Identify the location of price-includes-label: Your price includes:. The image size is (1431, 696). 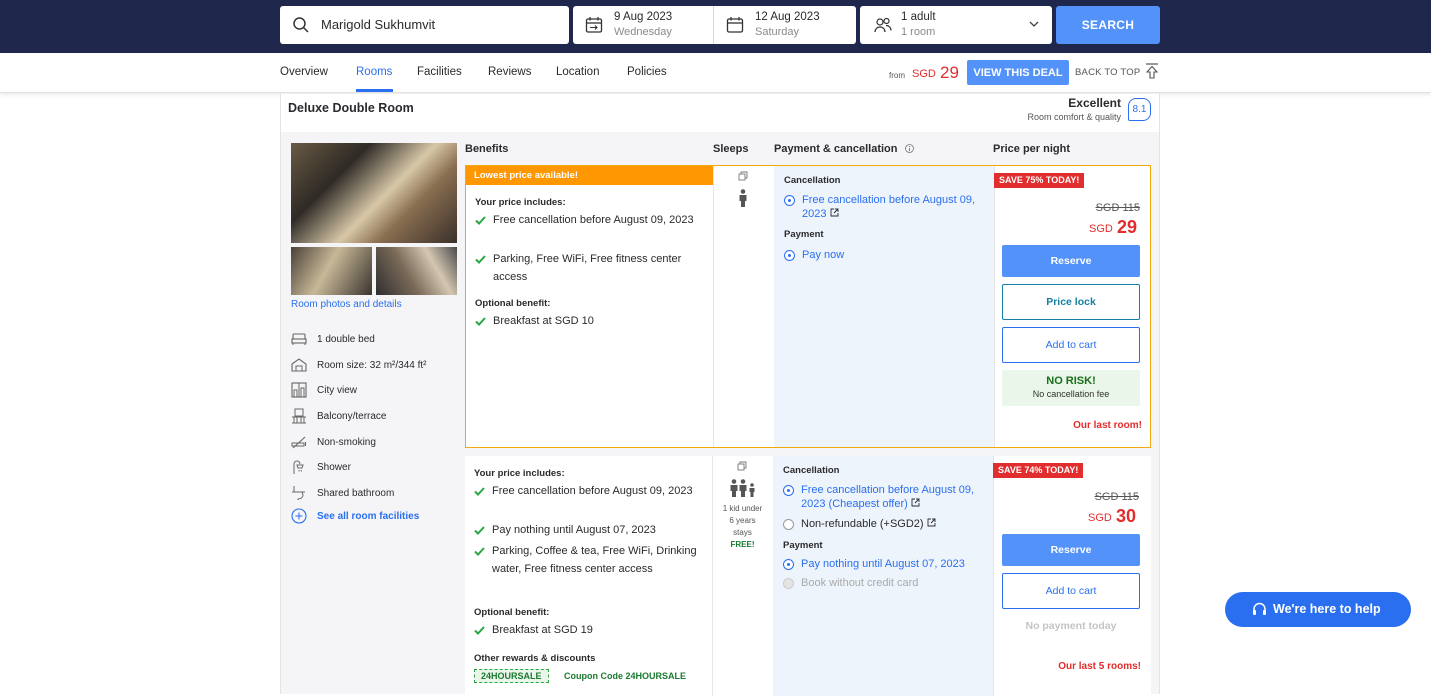
(520, 202).